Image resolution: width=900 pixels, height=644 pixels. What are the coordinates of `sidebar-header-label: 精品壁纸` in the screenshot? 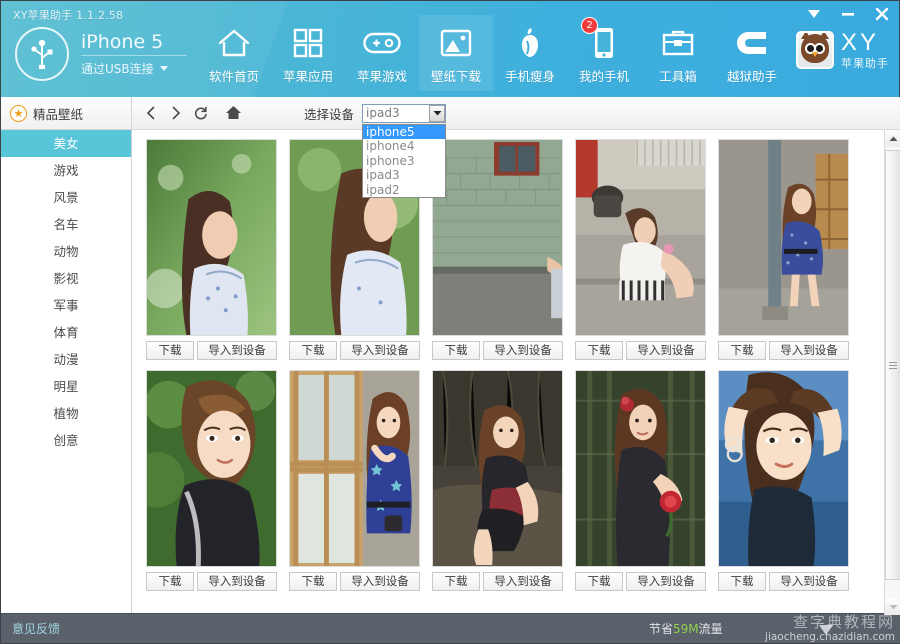 It's located at (58, 114).